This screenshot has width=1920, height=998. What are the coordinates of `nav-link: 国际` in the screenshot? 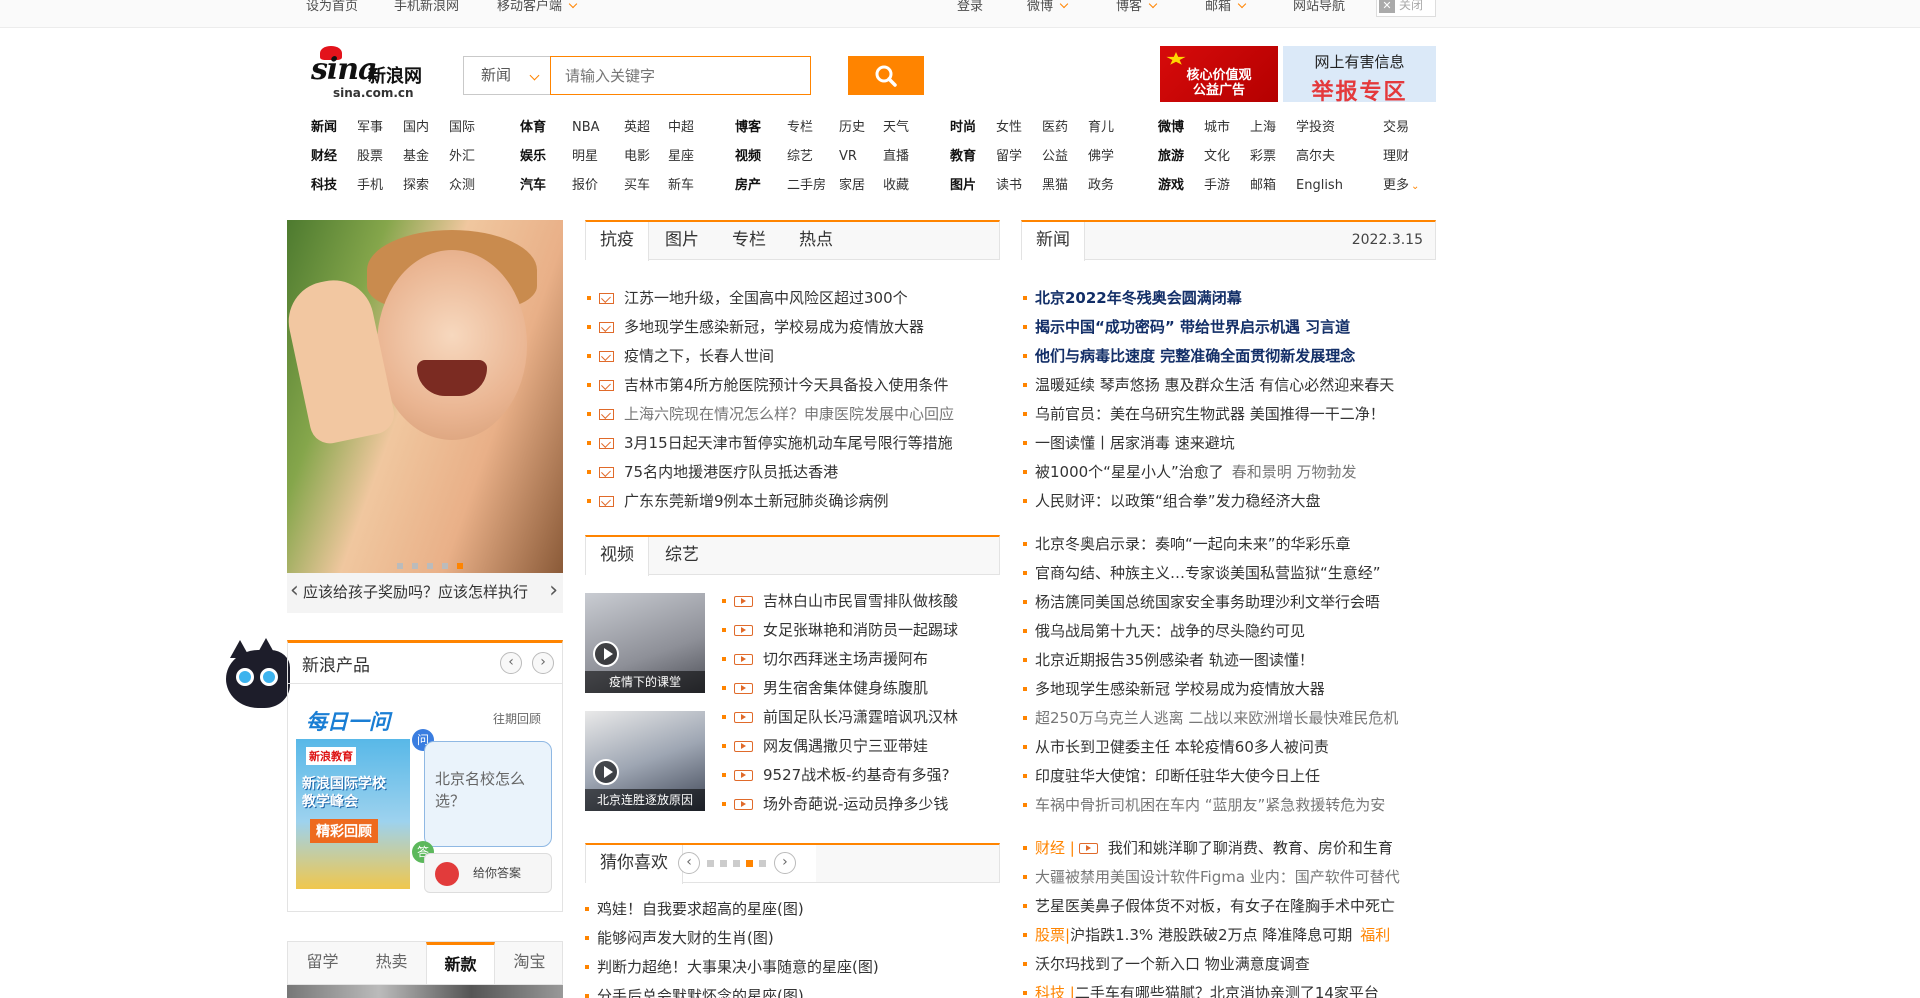 It's located at (469, 128).